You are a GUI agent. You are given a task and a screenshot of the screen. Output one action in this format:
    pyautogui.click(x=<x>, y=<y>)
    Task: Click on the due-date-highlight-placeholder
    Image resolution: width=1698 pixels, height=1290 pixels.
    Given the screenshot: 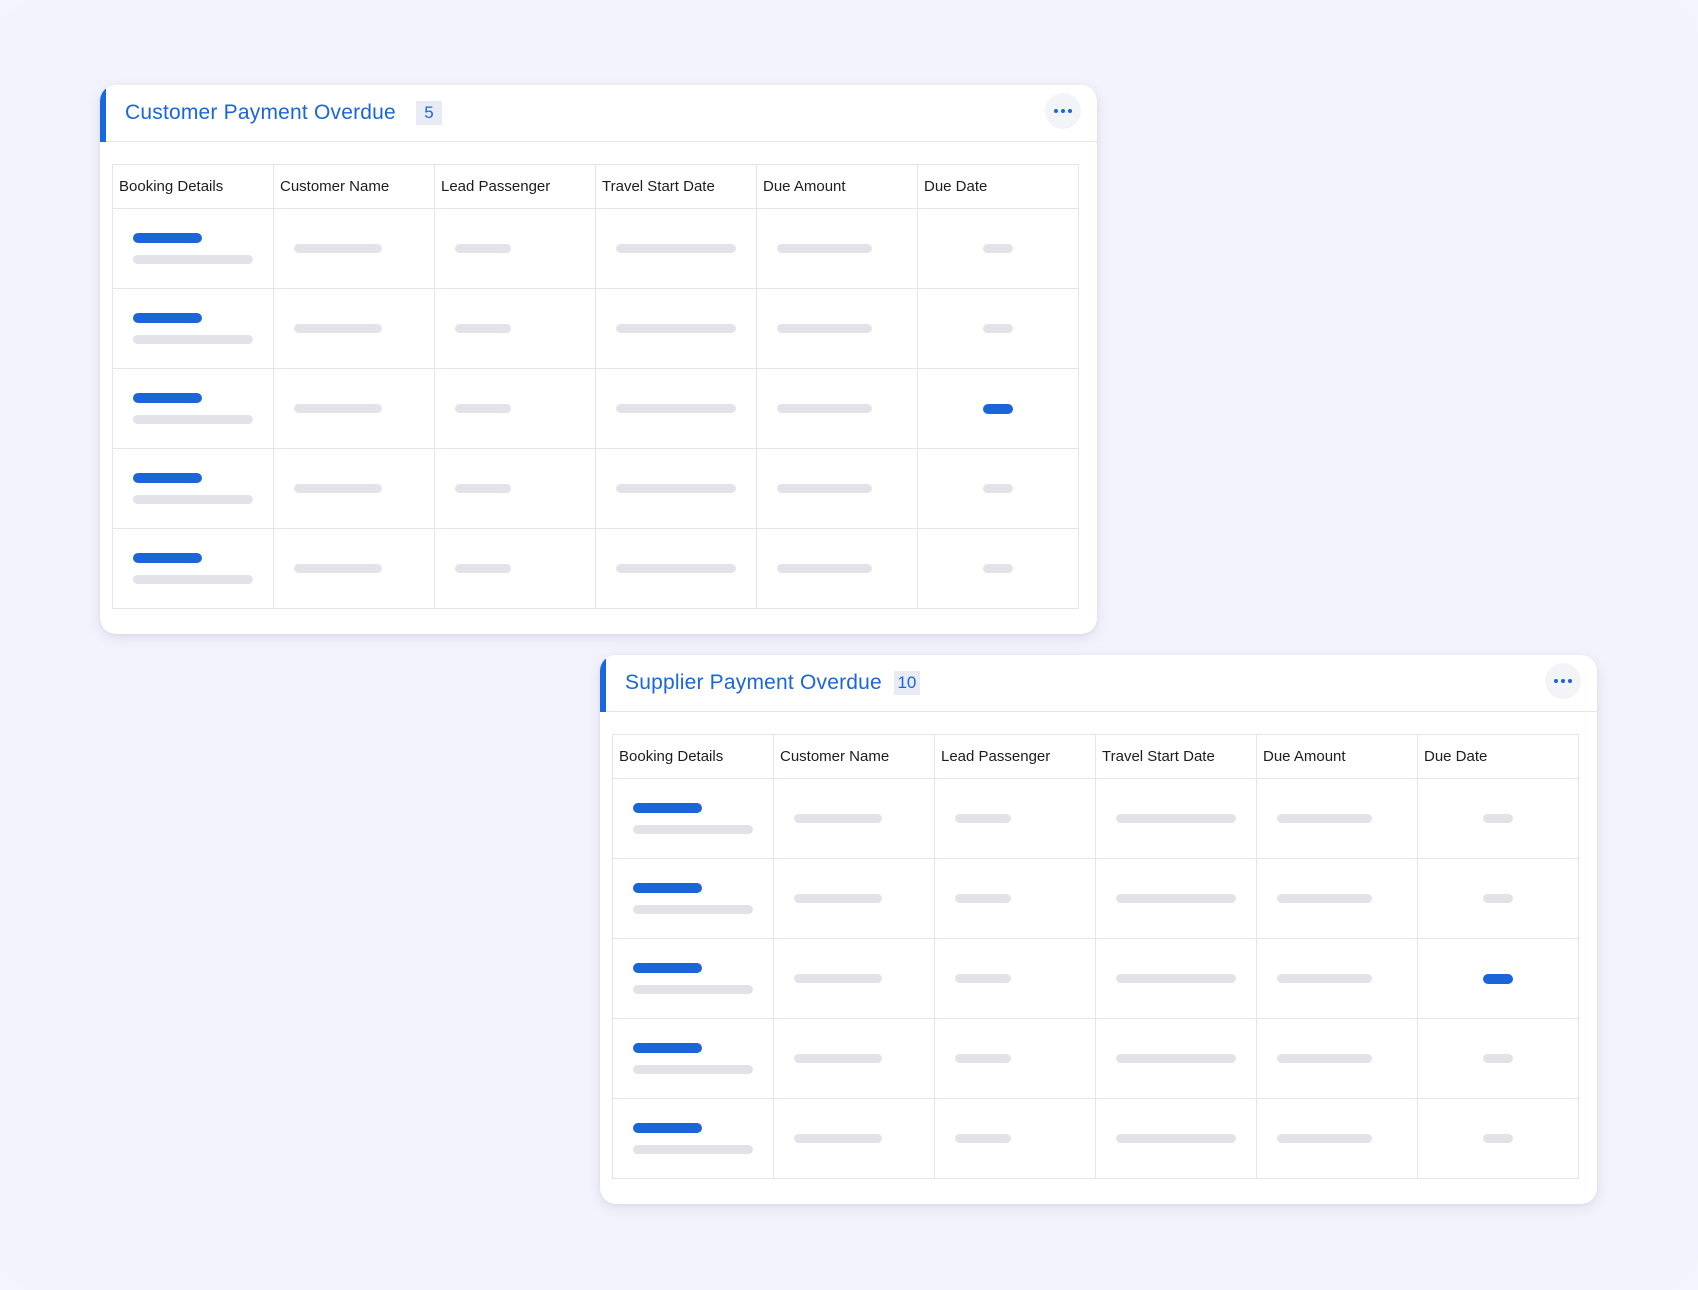 What is the action you would take?
    pyautogui.click(x=998, y=409)
    